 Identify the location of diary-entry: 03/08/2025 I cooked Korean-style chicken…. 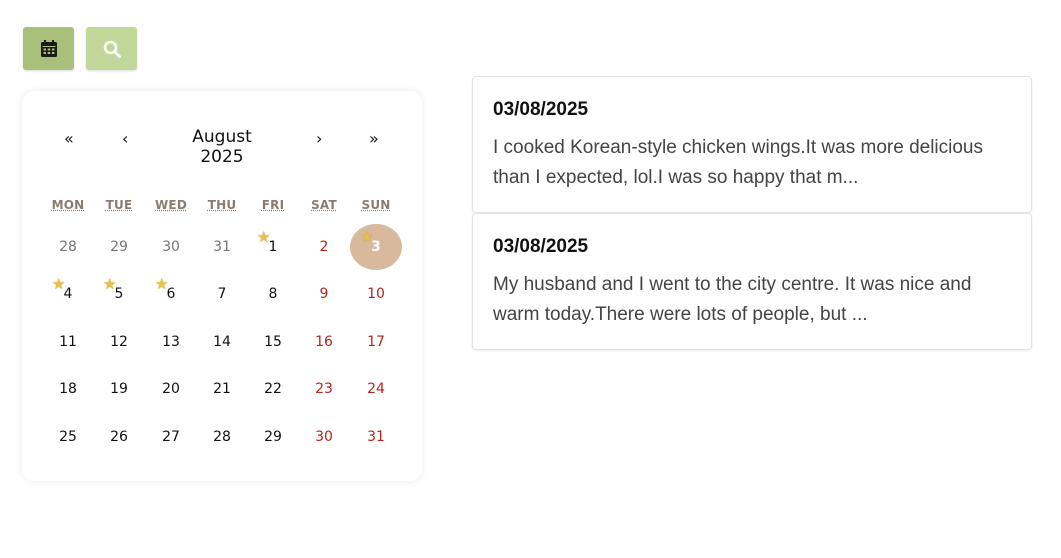
(752, 144).